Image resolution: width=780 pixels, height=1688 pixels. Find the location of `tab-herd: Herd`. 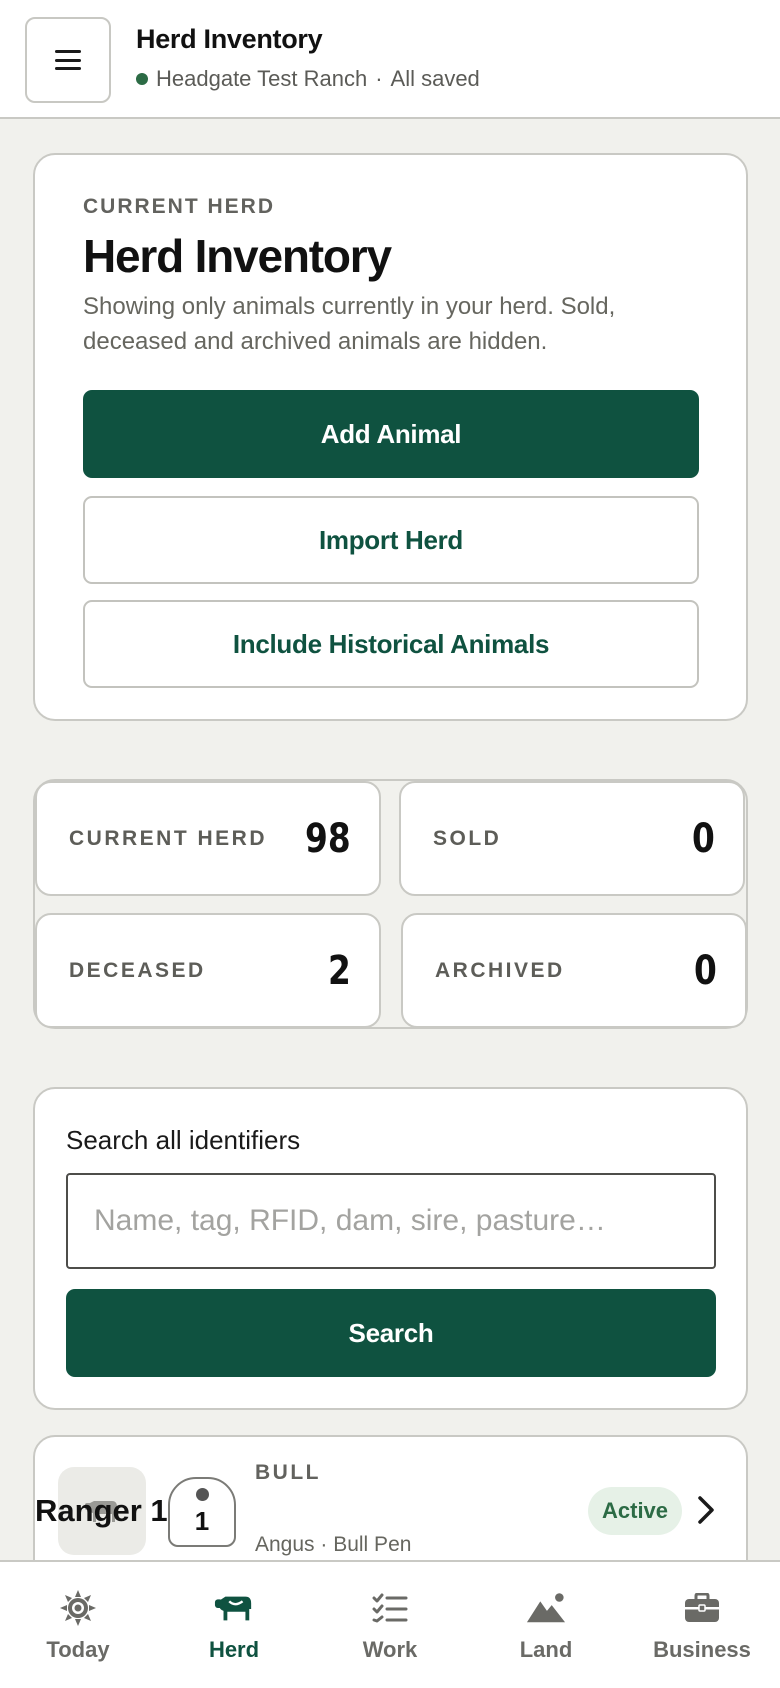

tab-herd: Herd is located at coordinates (234, 1625).